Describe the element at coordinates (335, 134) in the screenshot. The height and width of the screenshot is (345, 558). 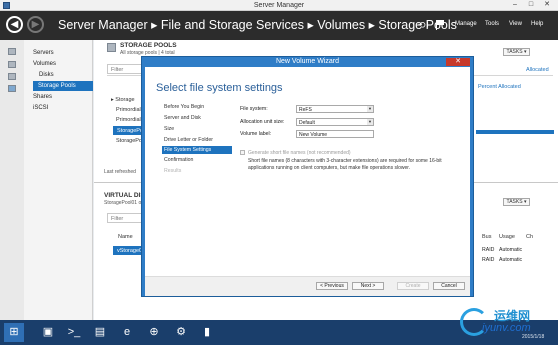
I see `volume-label-input: New Volume` at that location.